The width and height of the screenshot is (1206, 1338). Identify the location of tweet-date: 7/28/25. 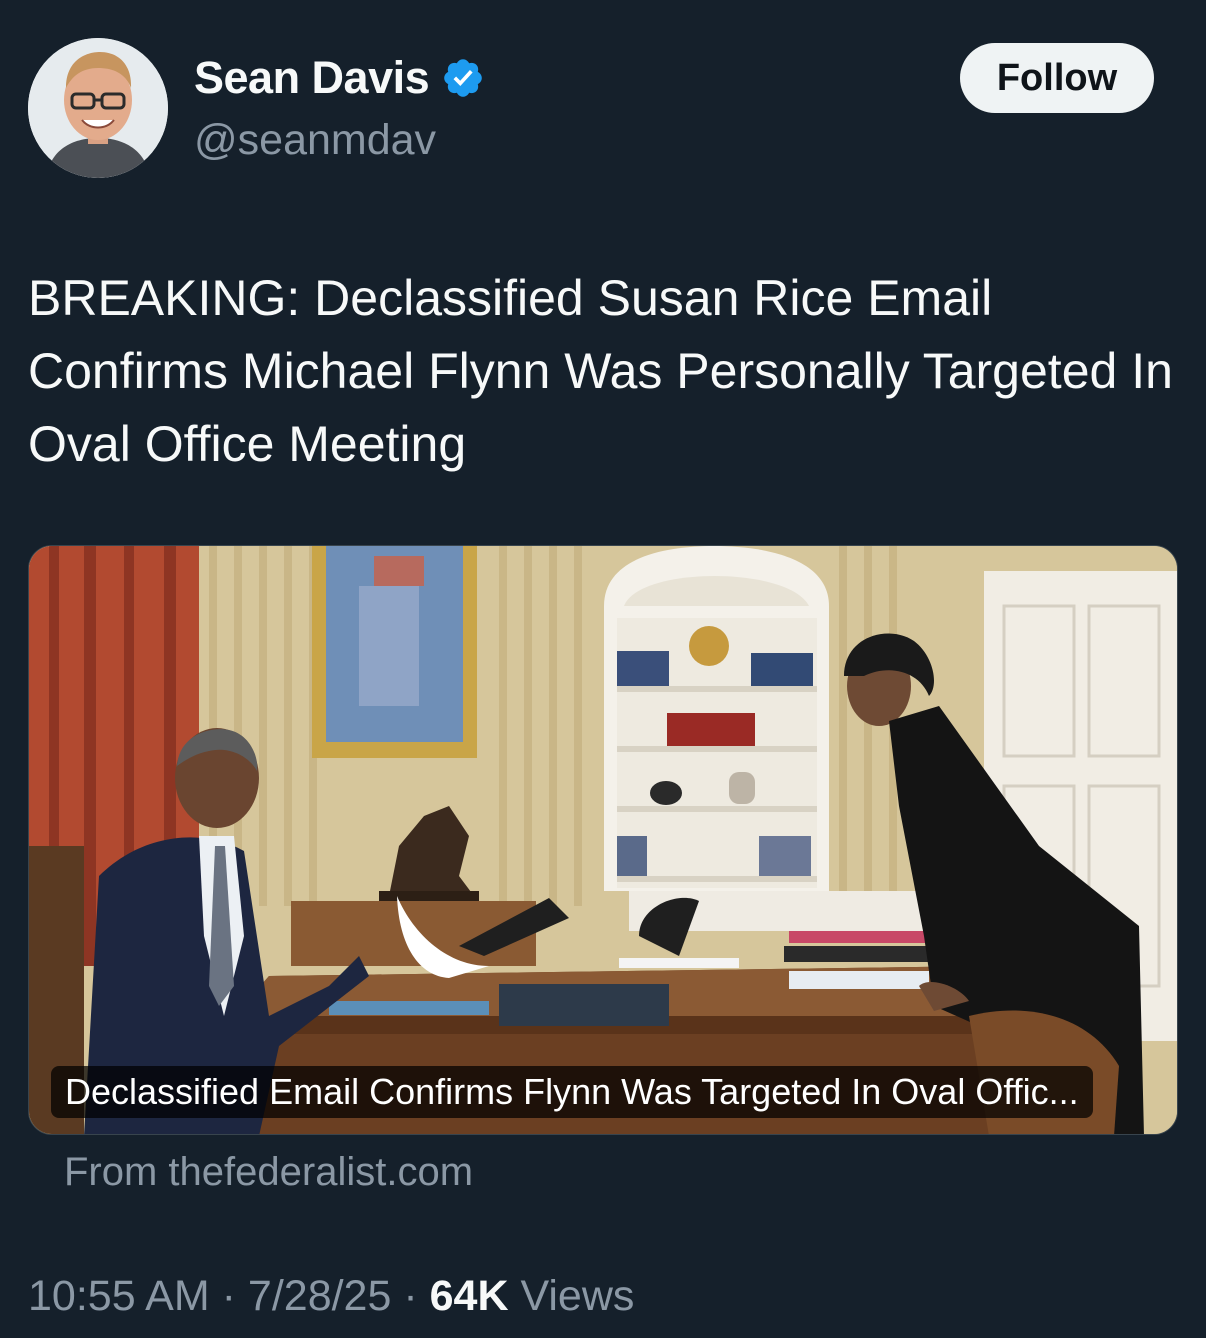
(319, 1296).